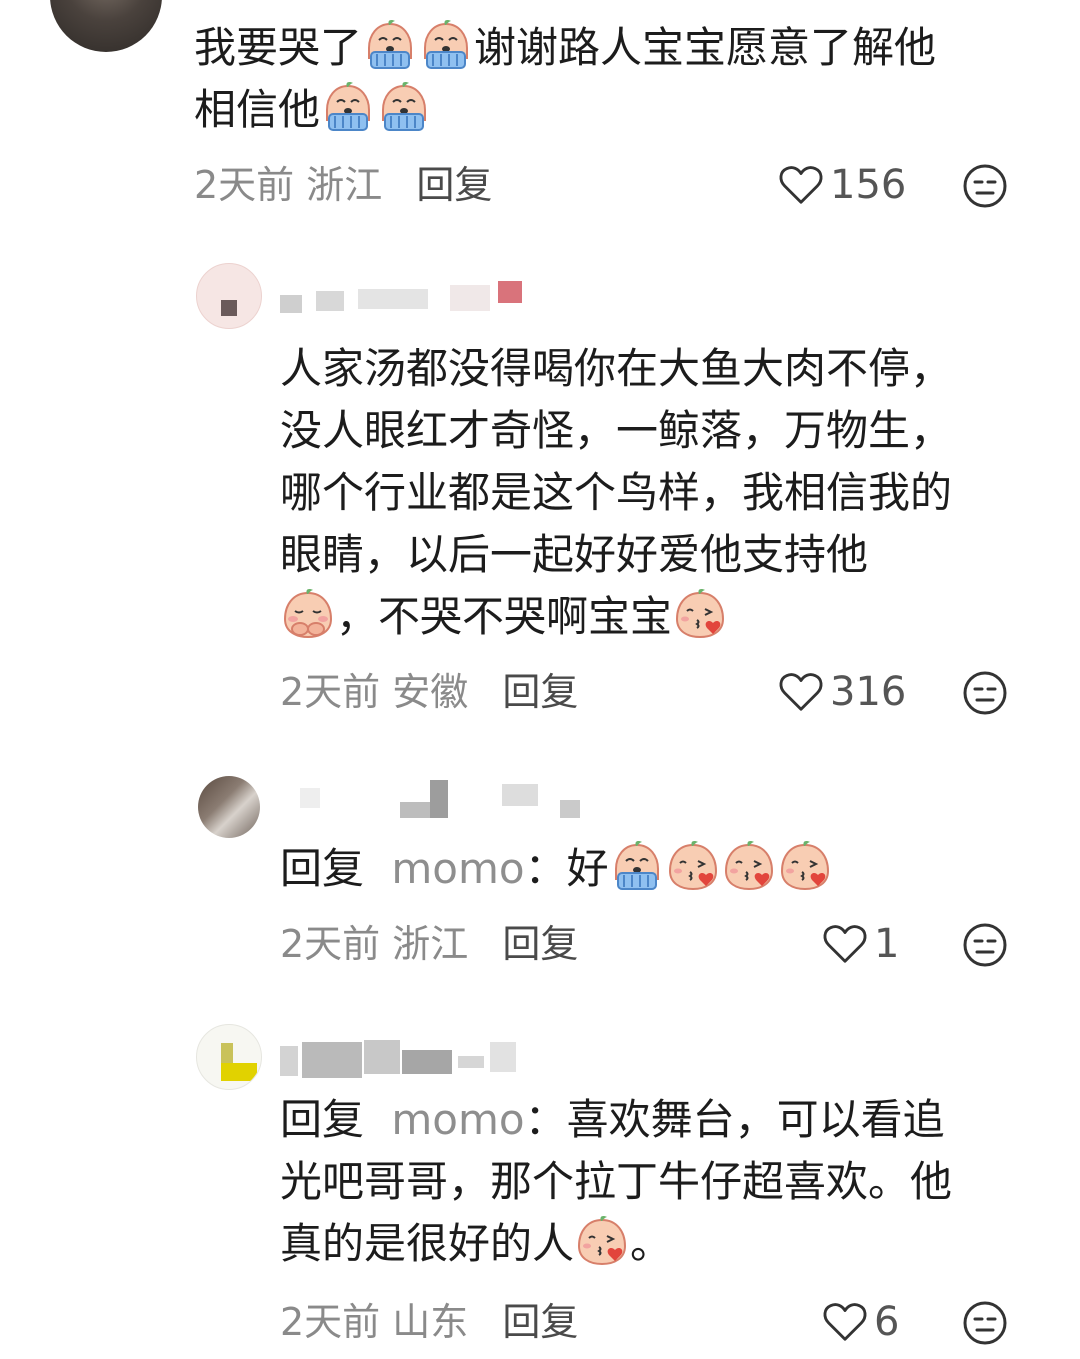 The height and width of the screenshot is (1359, 1080). What do you see at coordinates (616, 430) in the screenshot?
I see `comment-line: 没人眼红才奇怪，一鲸落，万物生，` at bounding box center [616, 430].